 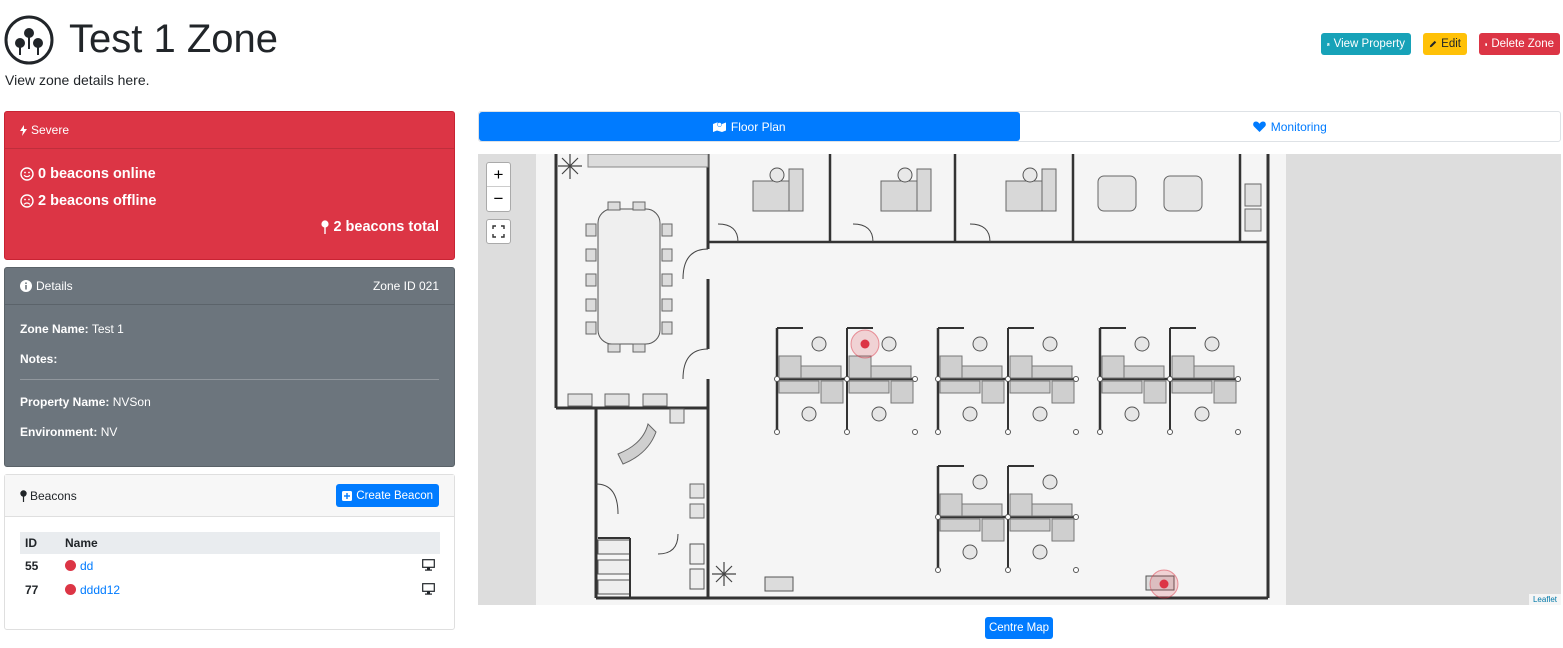 I want to click on property-name-row: Property Name: NVSon, so click(x=85, y=402).